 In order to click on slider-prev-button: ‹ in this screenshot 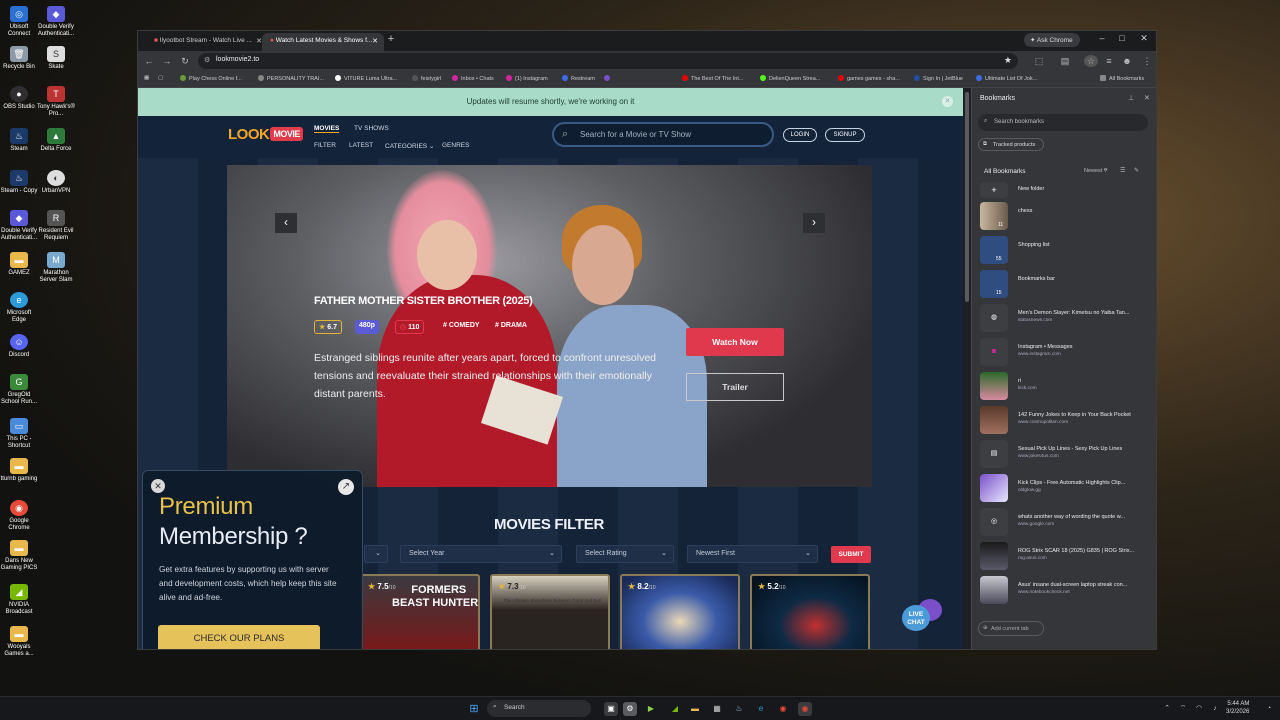, I will do `click(286, 223)`.